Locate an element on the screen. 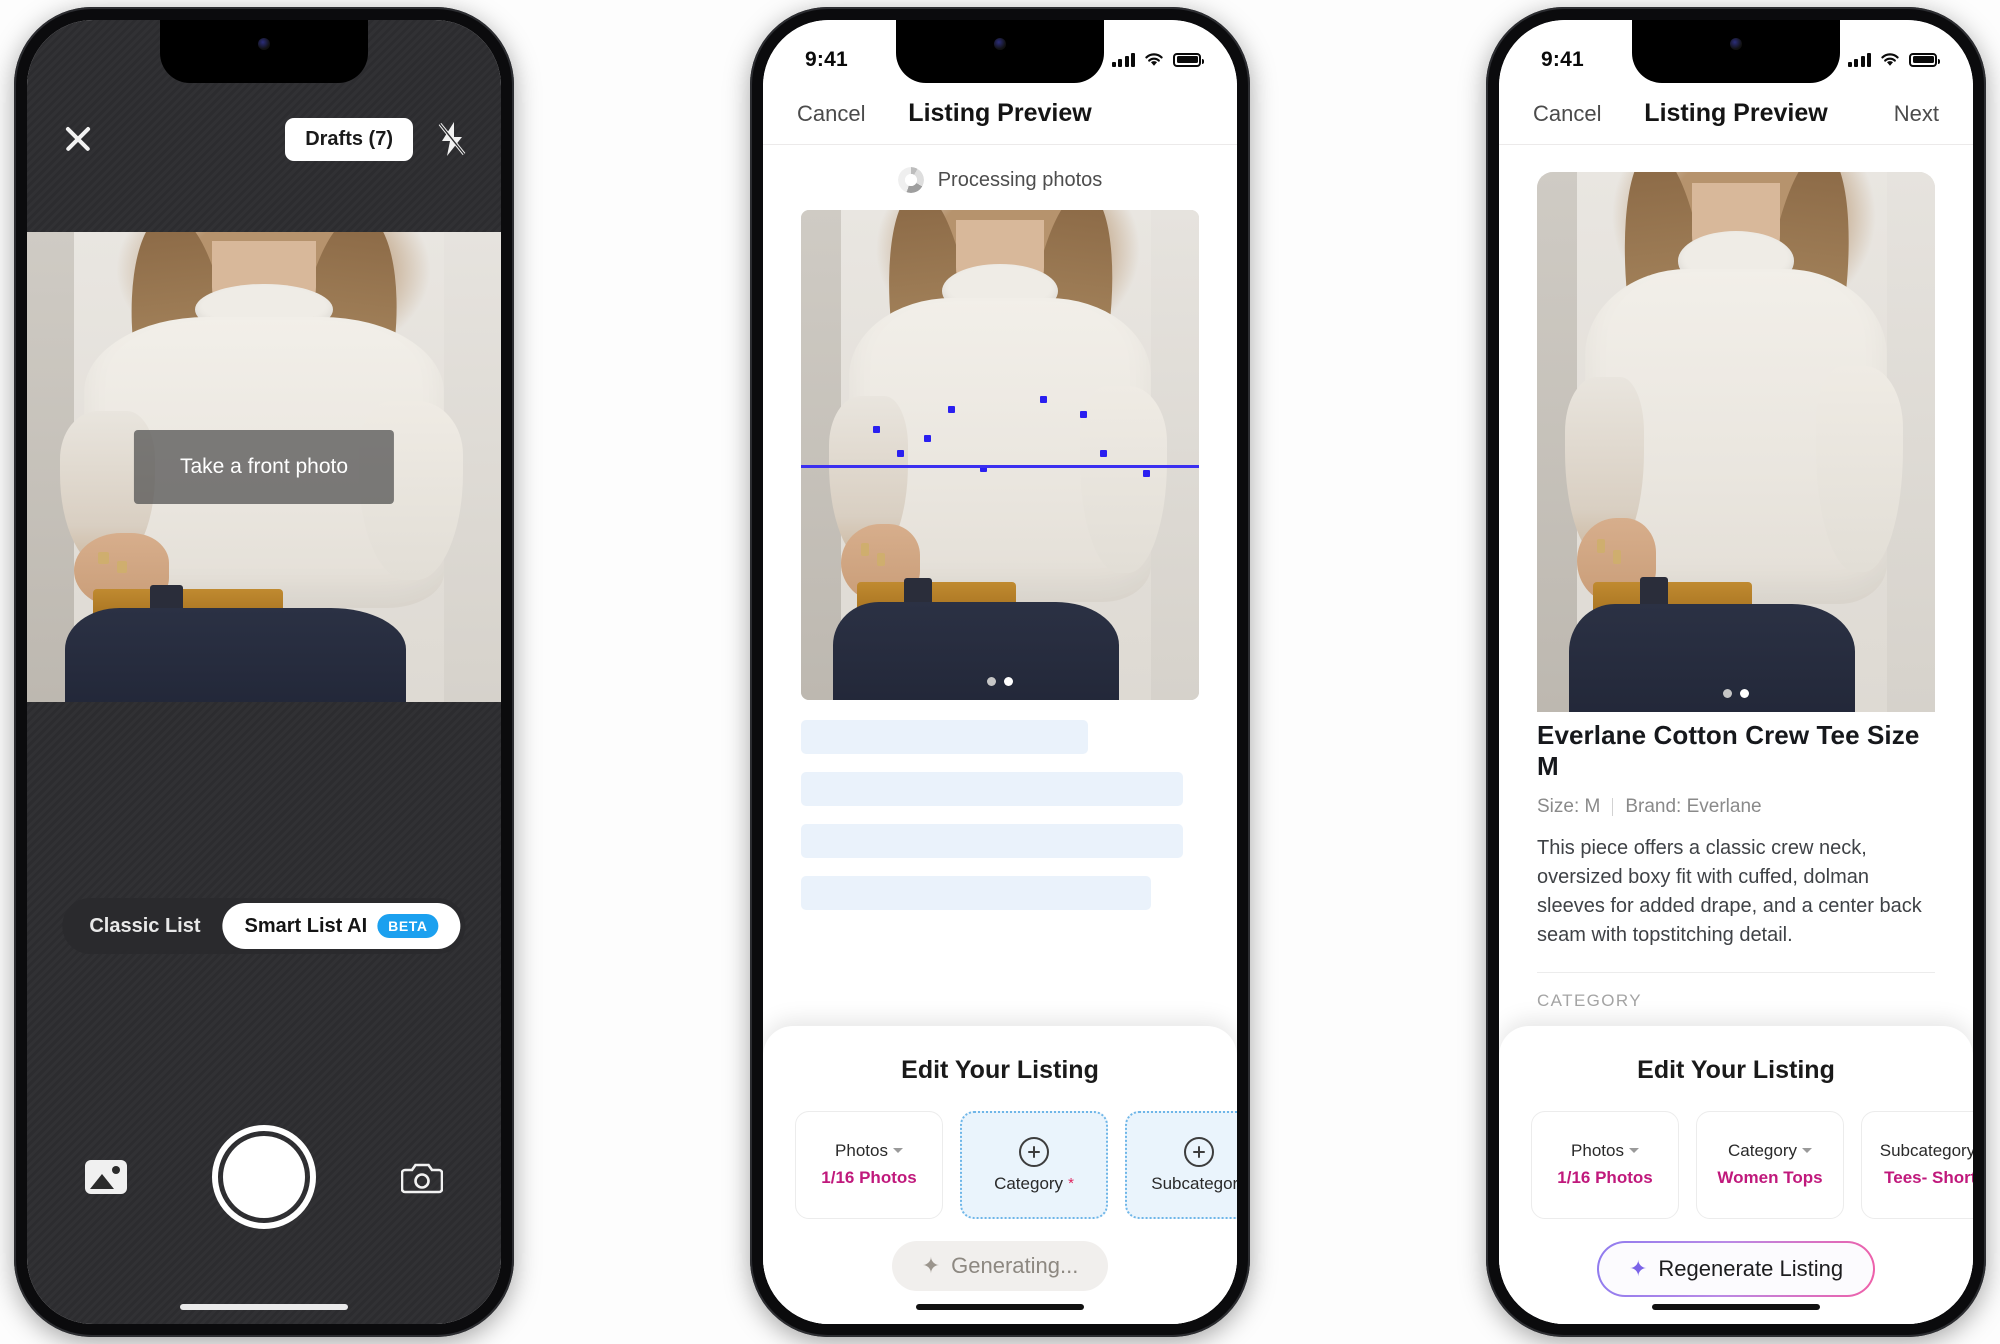 This screenshot has width=2000, height=1344. chip-subcategory: Subcategory Tees- Short.. is located at coordinates (1917, 1165).